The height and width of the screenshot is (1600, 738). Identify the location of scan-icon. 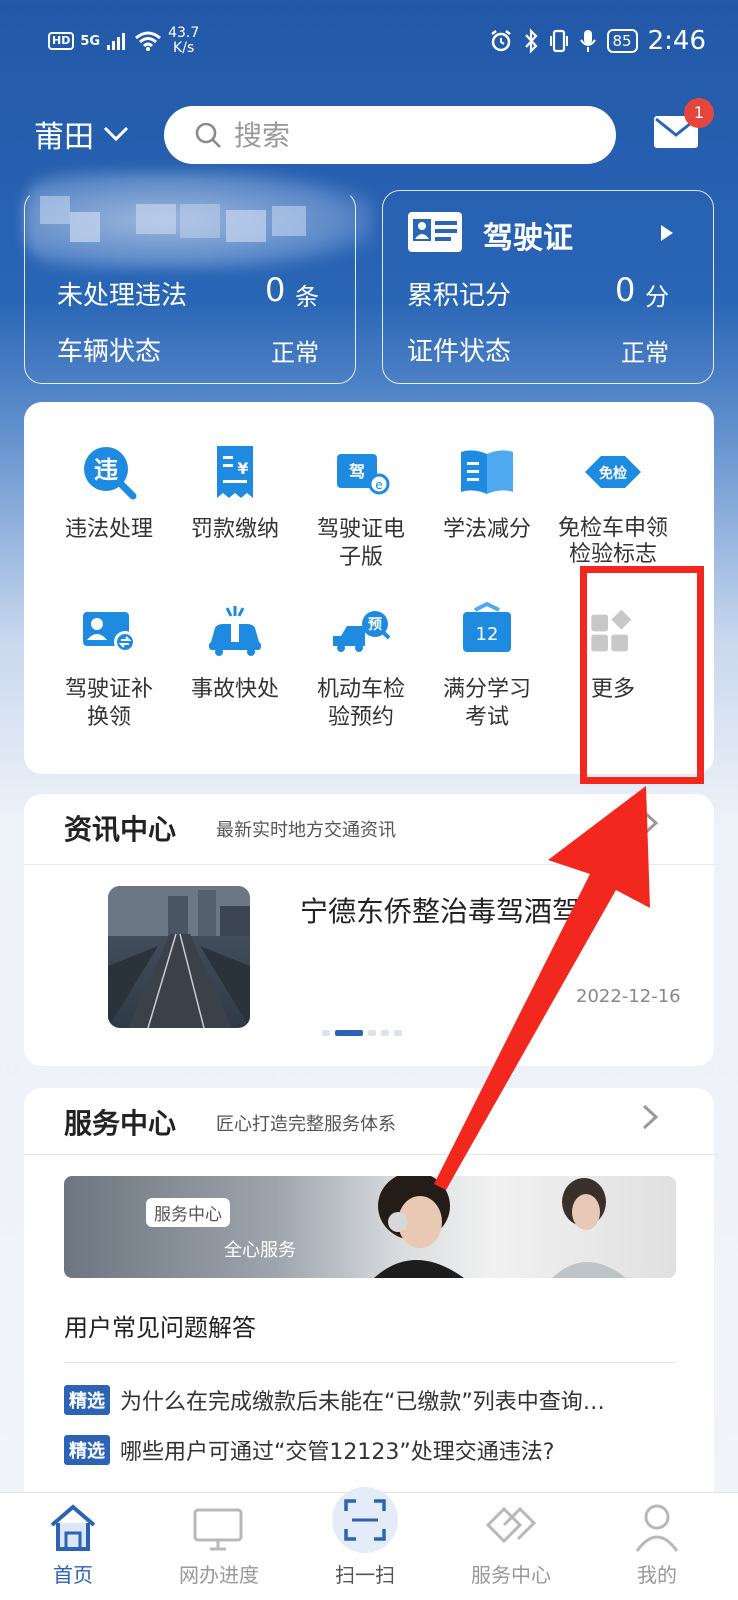
(365, 1520).